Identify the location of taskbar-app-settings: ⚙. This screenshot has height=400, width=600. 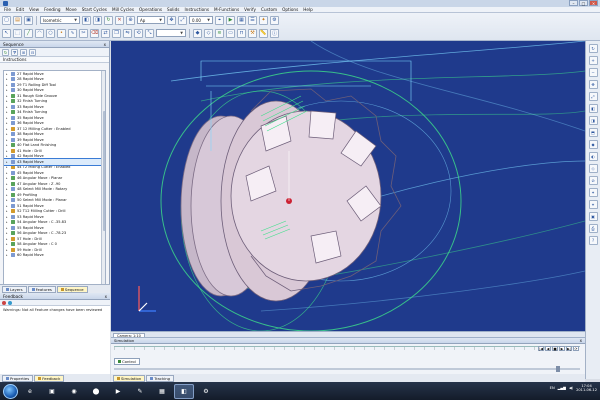
(206, 391).